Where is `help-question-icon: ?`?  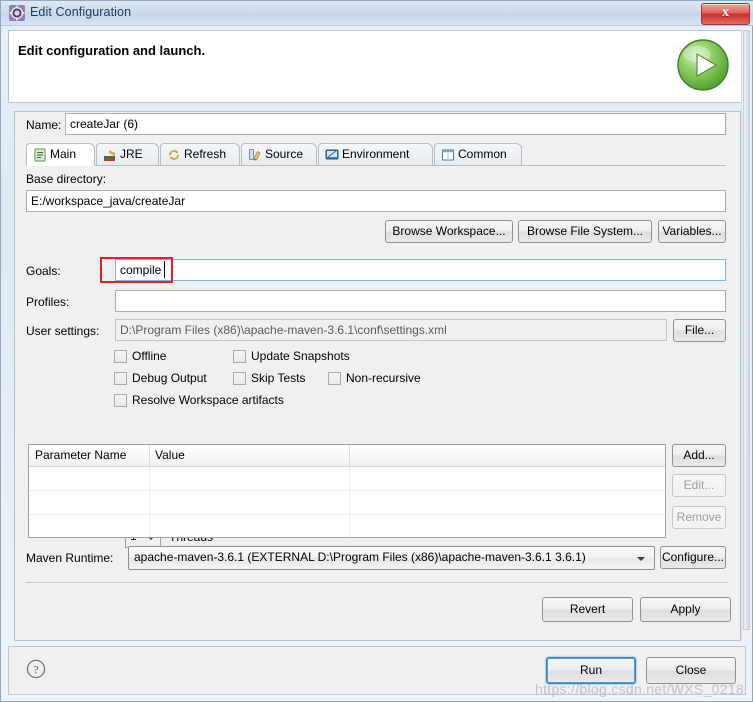
help-question-icon: ? is located at coordinates (36, 669).